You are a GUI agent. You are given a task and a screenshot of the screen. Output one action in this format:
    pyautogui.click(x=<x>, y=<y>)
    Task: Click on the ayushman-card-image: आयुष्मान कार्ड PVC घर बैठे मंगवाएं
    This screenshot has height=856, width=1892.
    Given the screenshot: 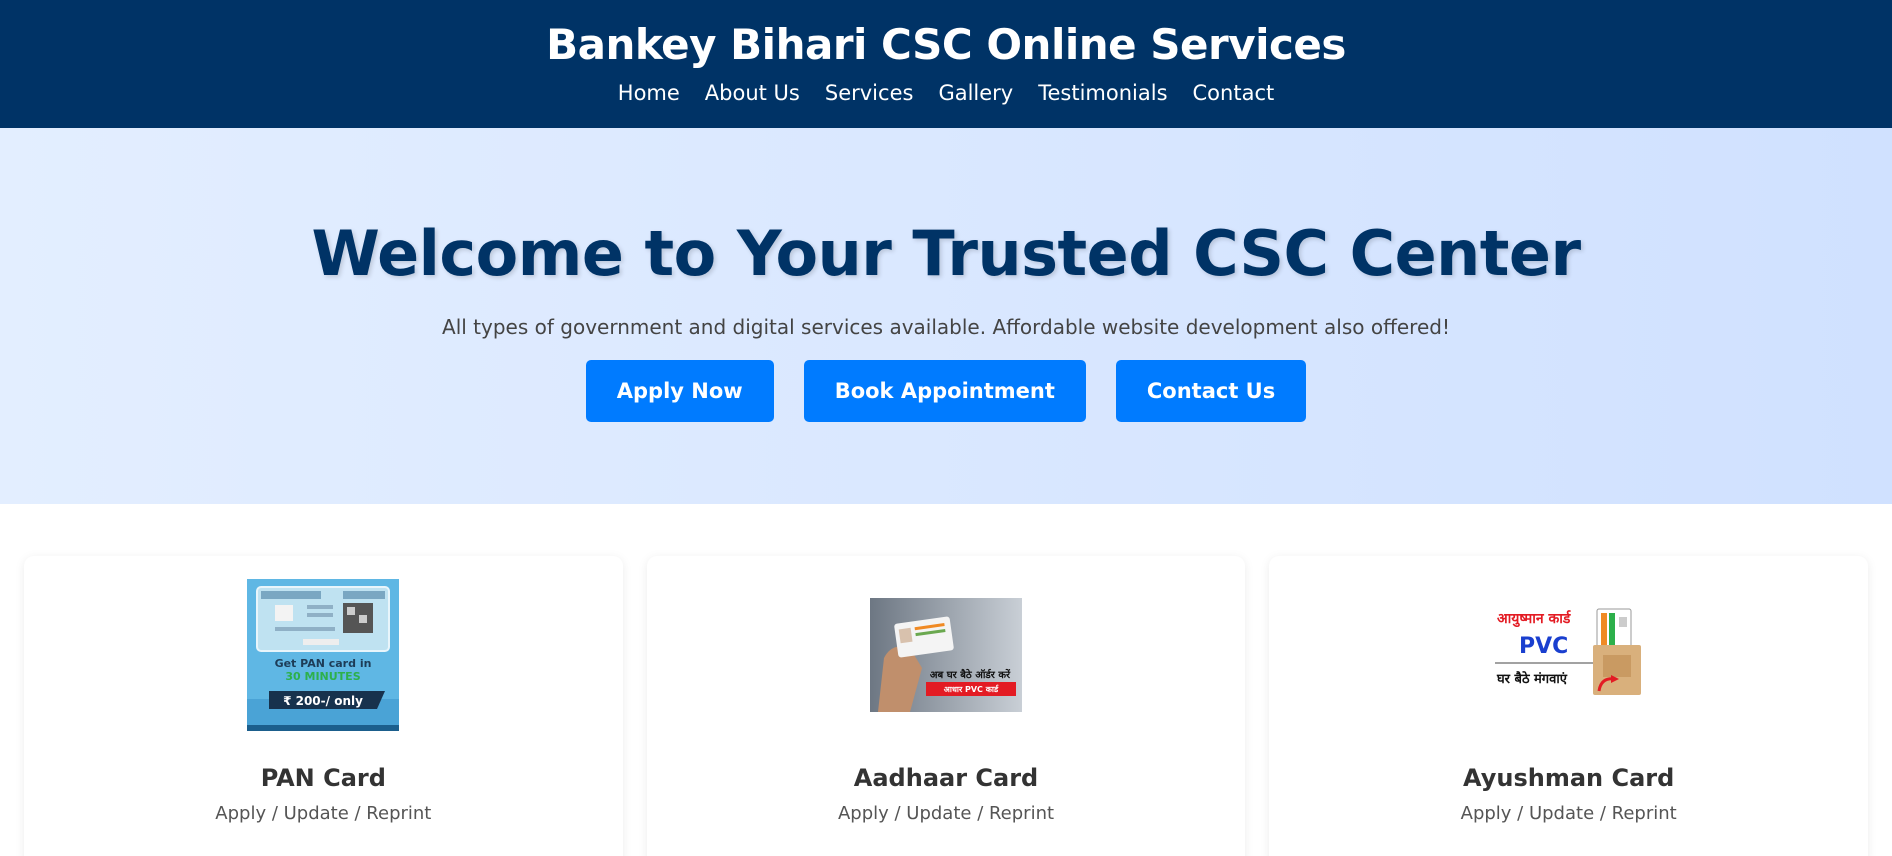 What is the action you would take?
    pyautogui.click(x=1568, y=655)
    